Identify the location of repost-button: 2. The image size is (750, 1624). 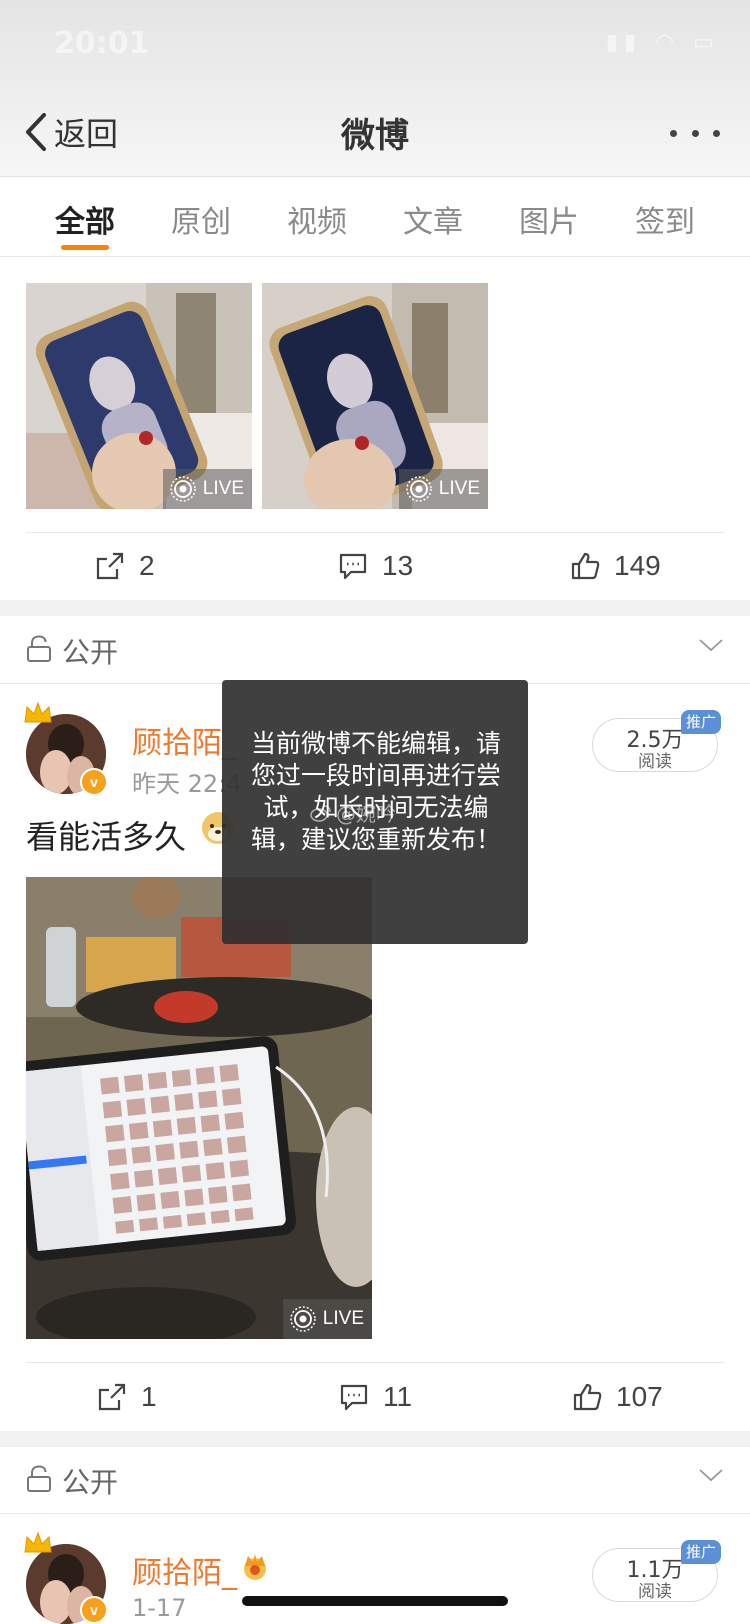
(125, 566).